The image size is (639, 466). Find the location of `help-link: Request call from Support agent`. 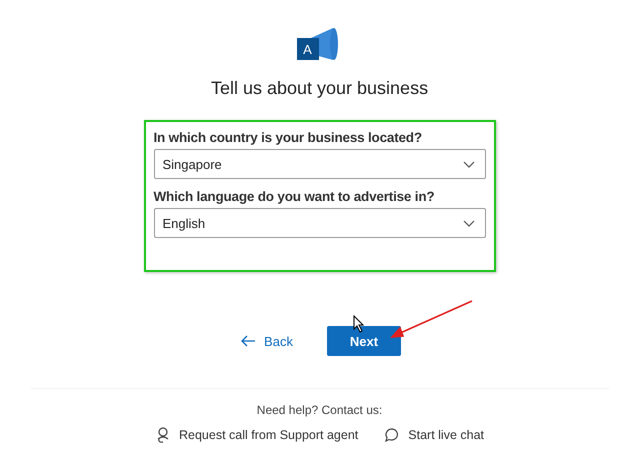

help-link: Request call from Support agent is located at coordinates (256, 435).